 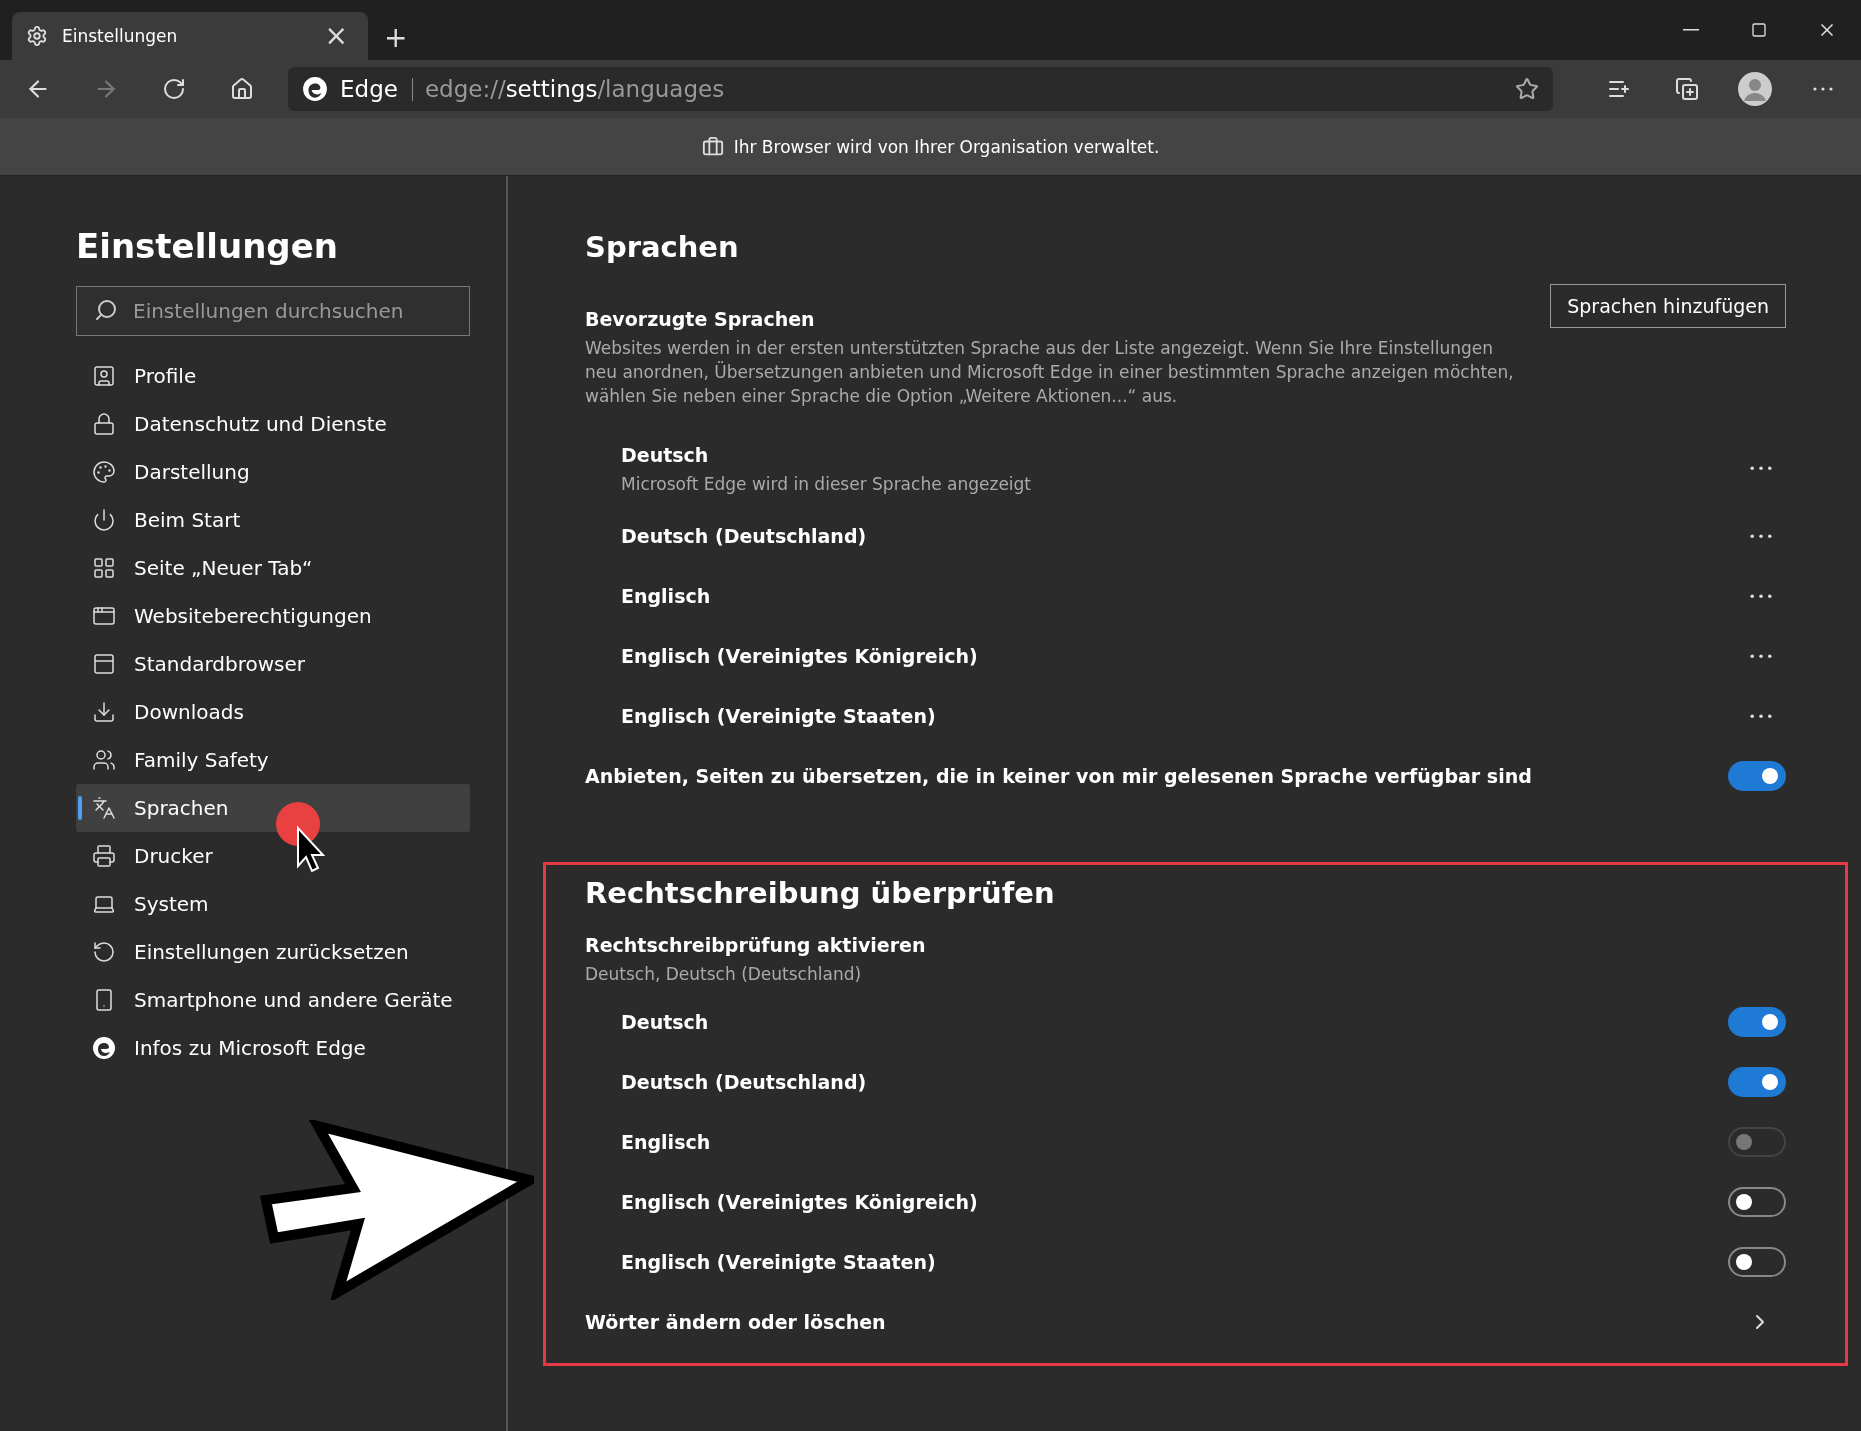 I want to click on site-label: Edge, so click(x=376, y=89).